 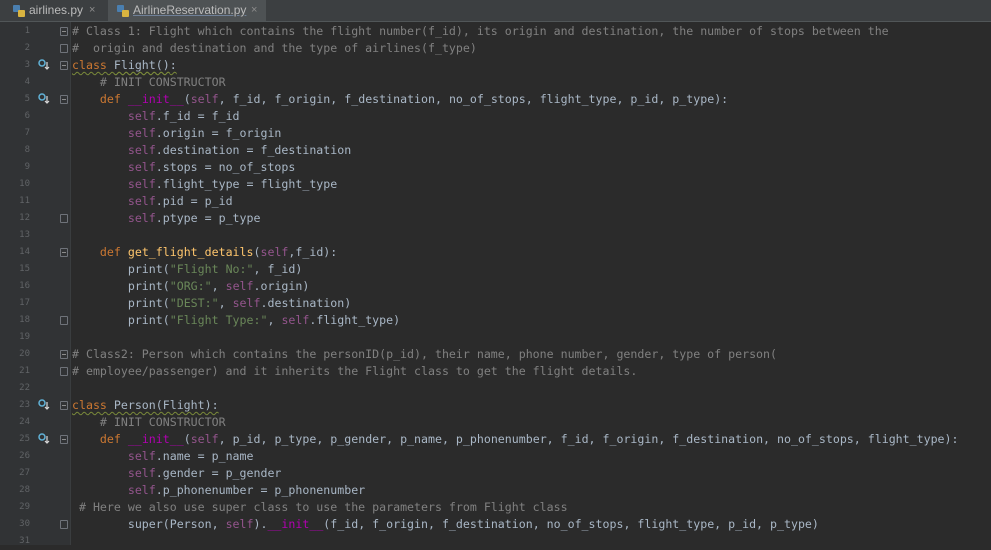 What do you see at coordinates (27, 82) in the screenshot?
I see `line-number: 4` at bounding box center [27, 82].